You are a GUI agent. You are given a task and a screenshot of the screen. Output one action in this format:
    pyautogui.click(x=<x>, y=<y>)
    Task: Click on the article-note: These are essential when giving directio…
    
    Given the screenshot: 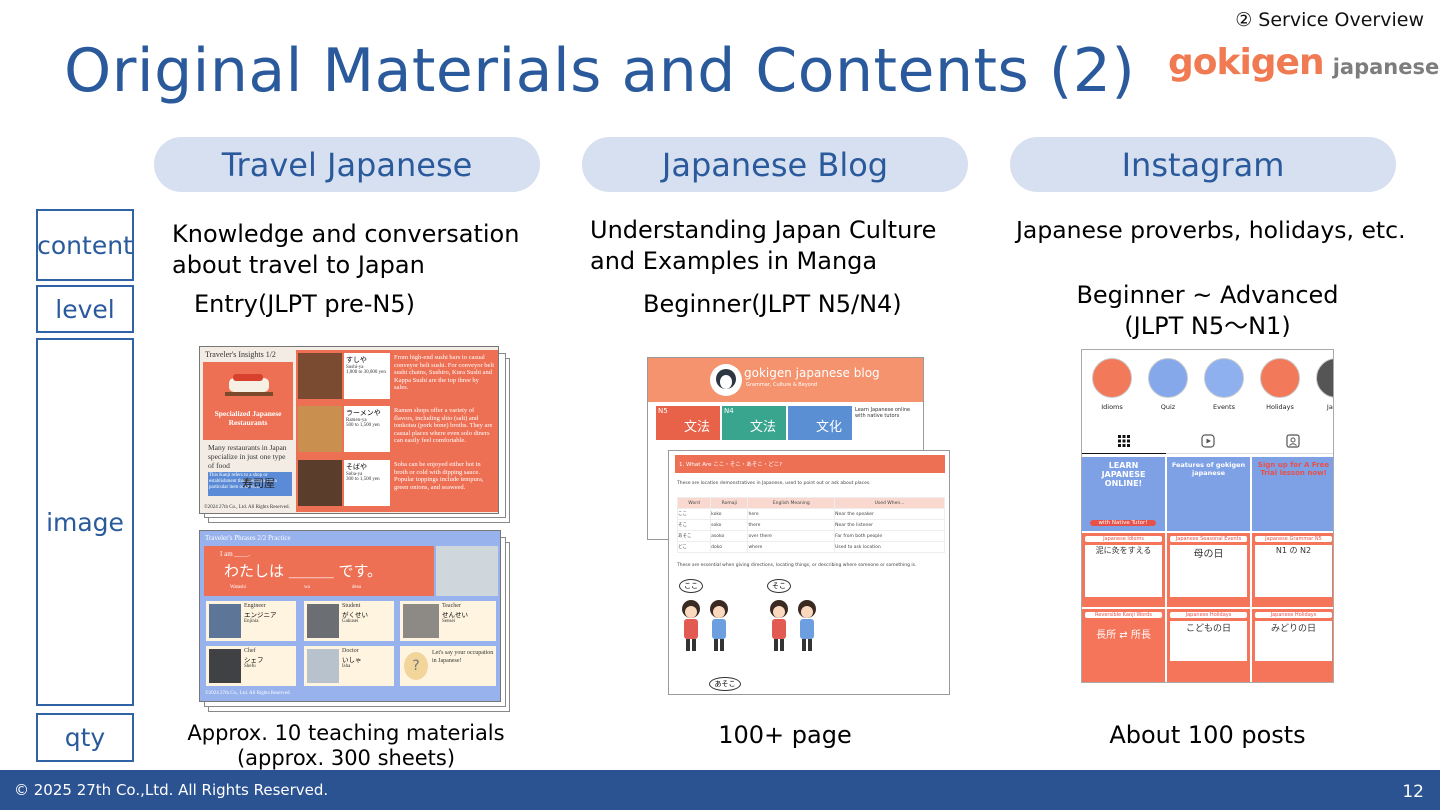 What is the action you would take?
    pyautogui.click(x=797, y=565)
    